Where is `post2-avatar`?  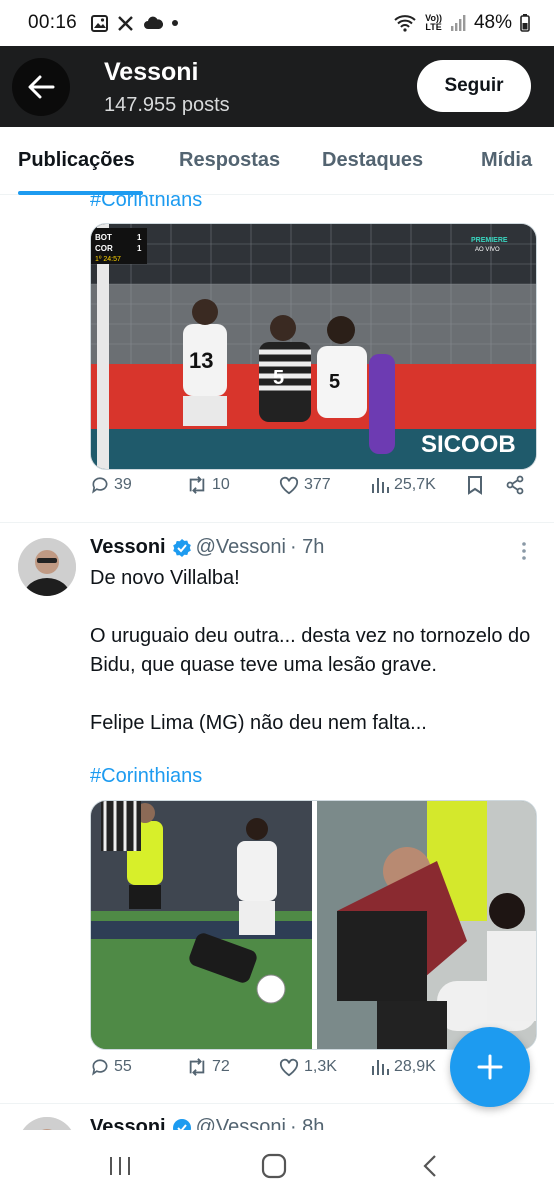
post2-avatar is located at coordinates (47, 567).